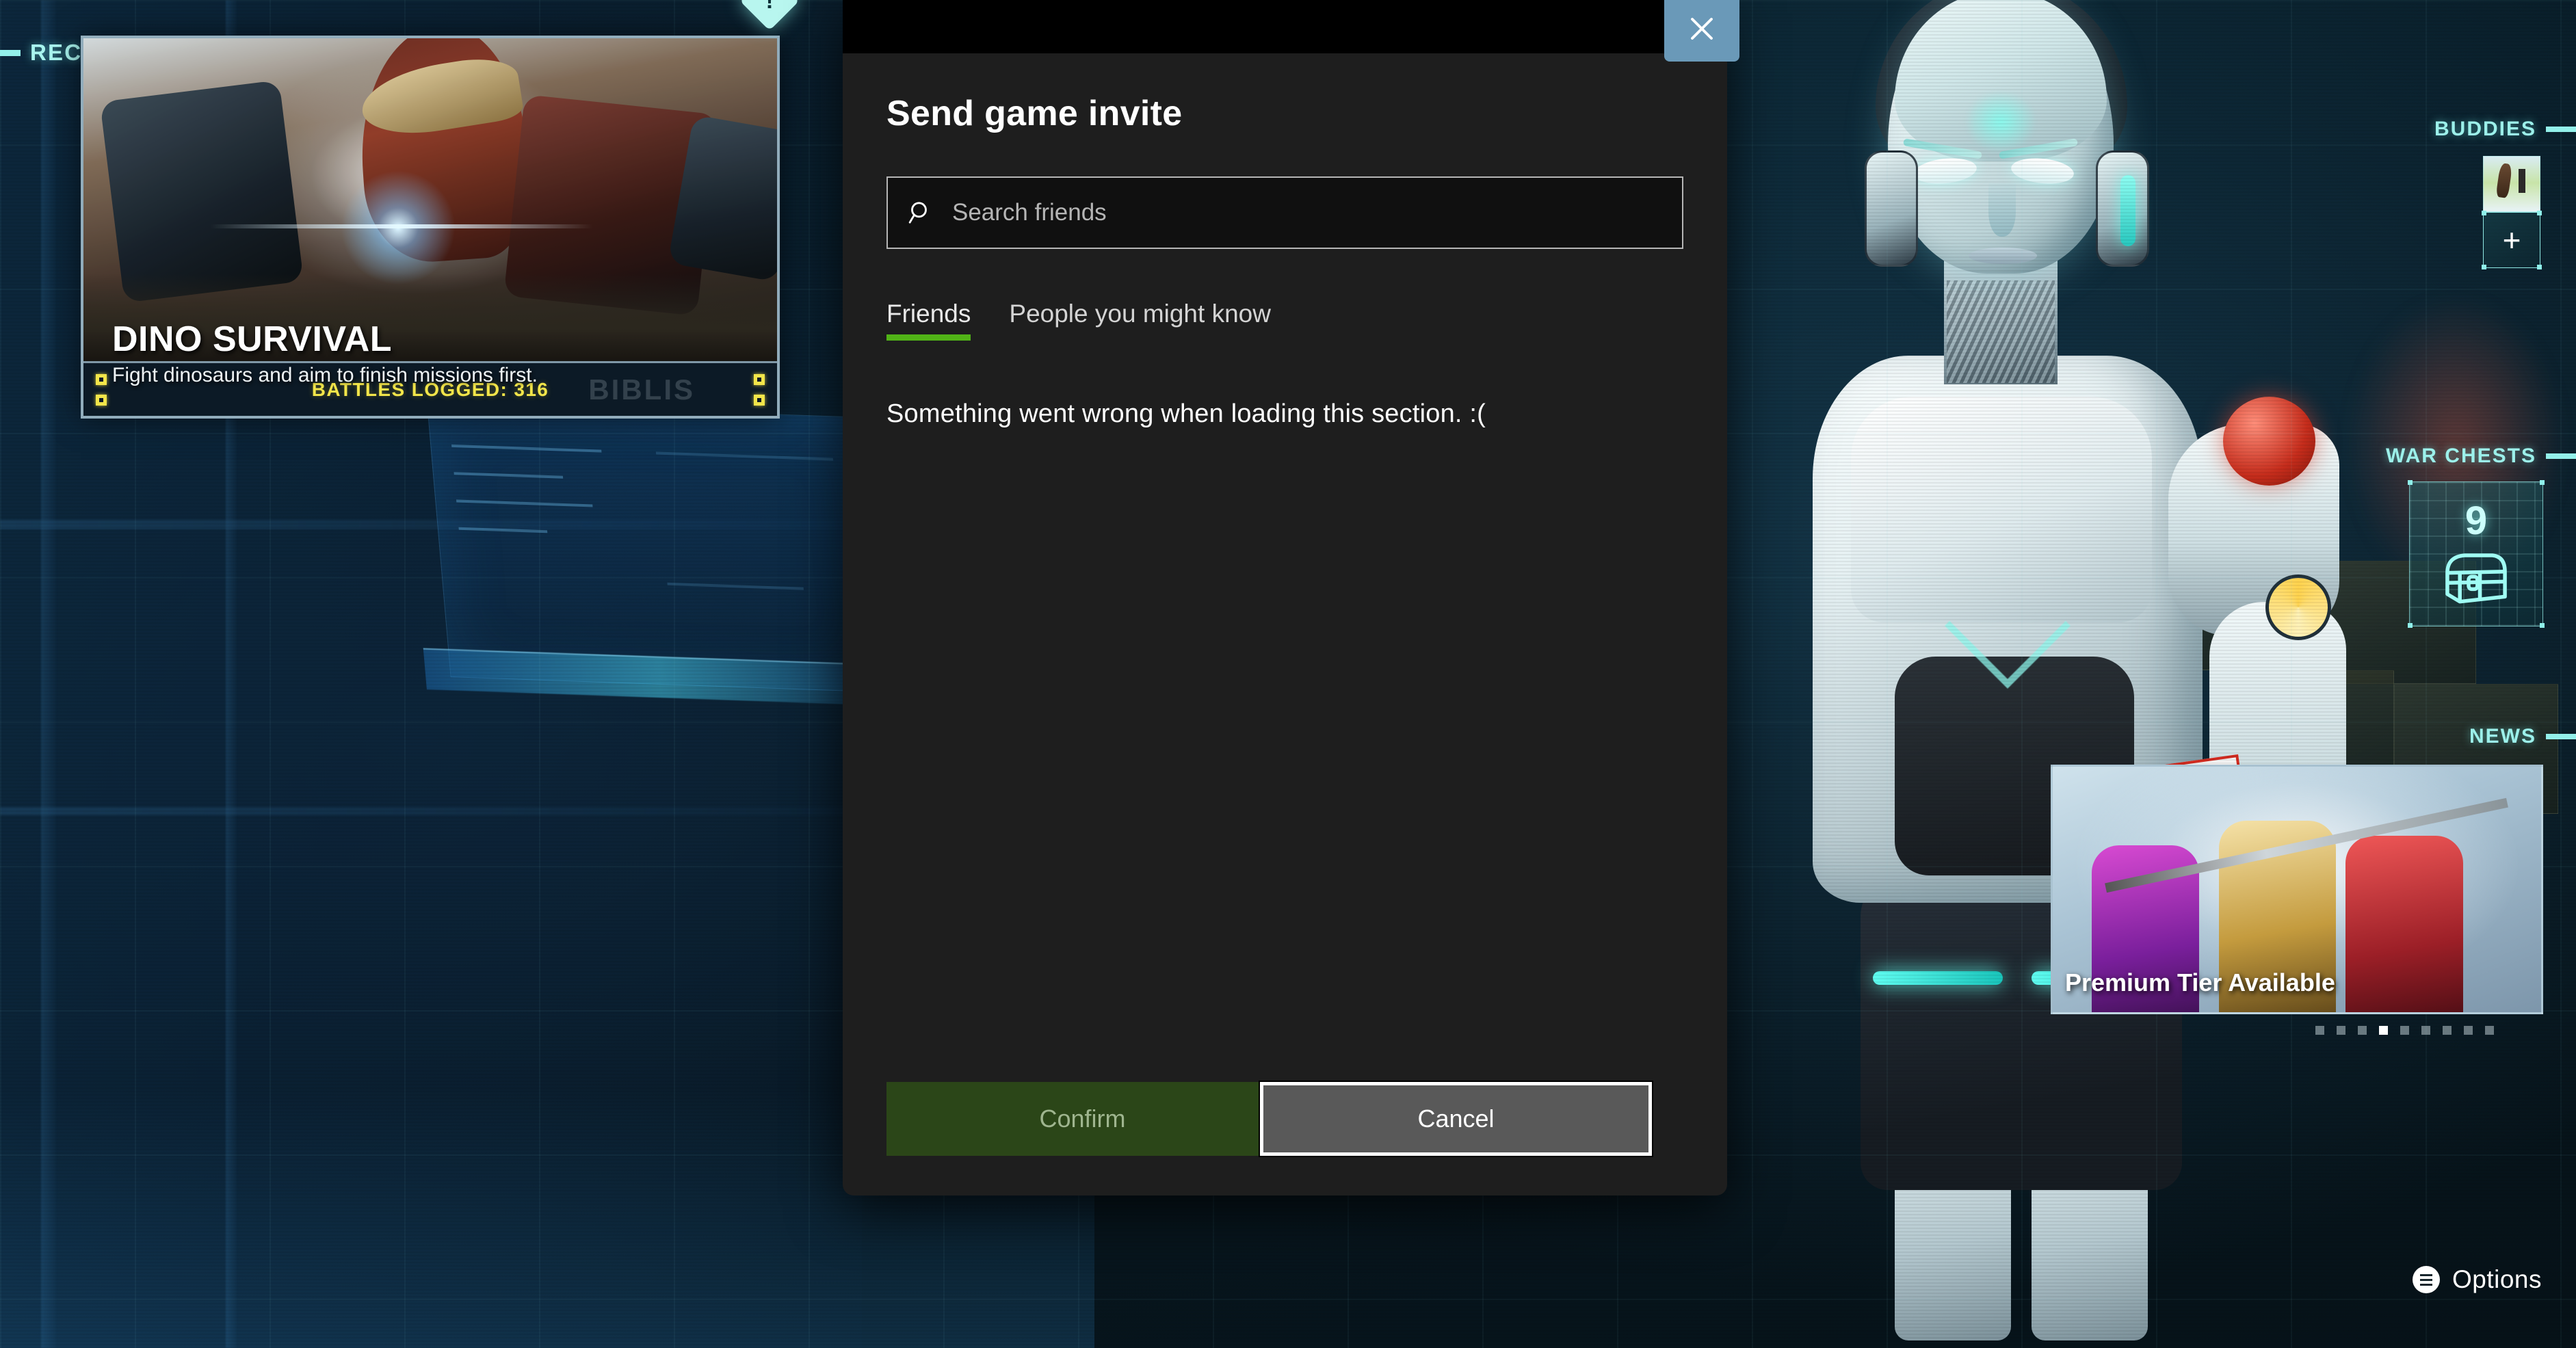  What do you see at coordinates (759, 390) in the screenshot?
I see `corner-marker-right` at bounding box center [759, 390].